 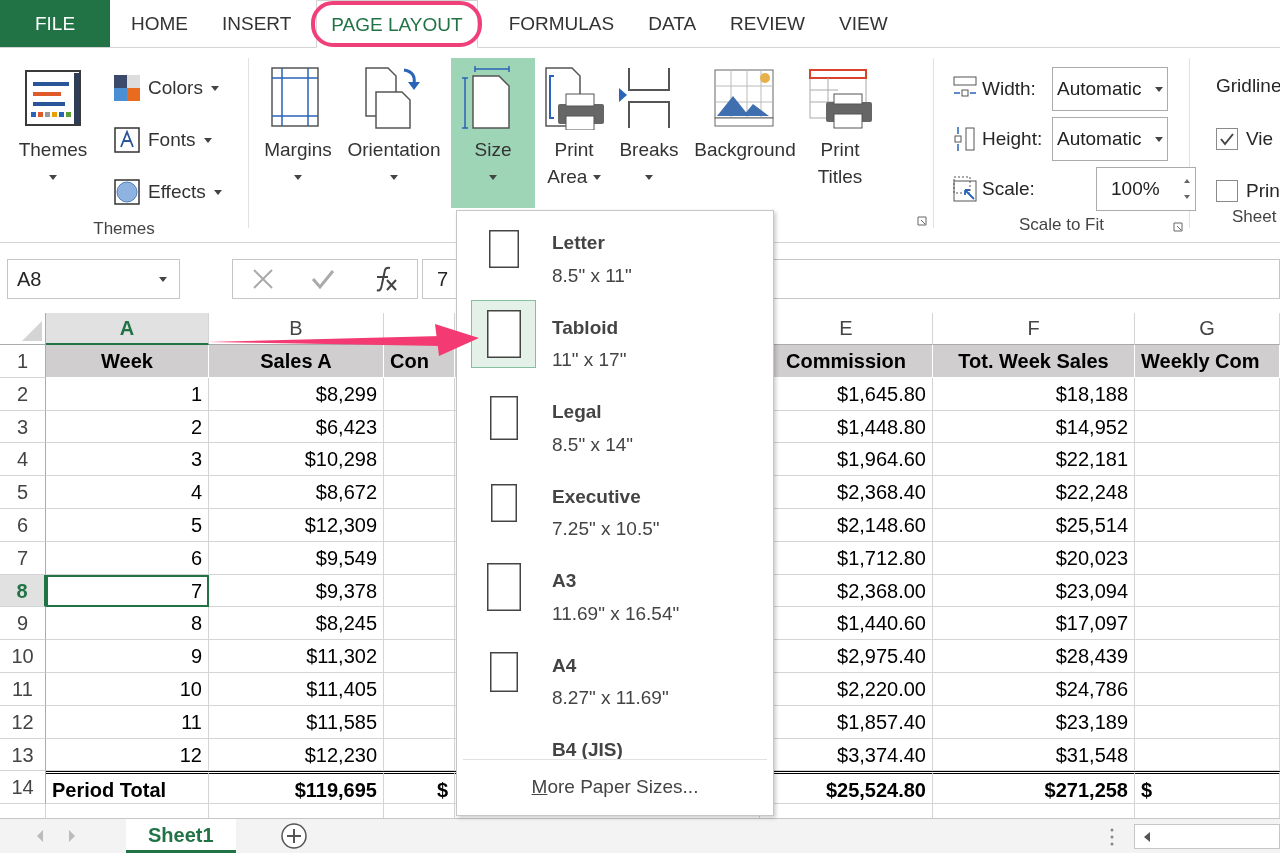 What do you see at coordinates (23, 492) in the screenshot?
I see `row-header: 5` at bounding box center [23, 492].